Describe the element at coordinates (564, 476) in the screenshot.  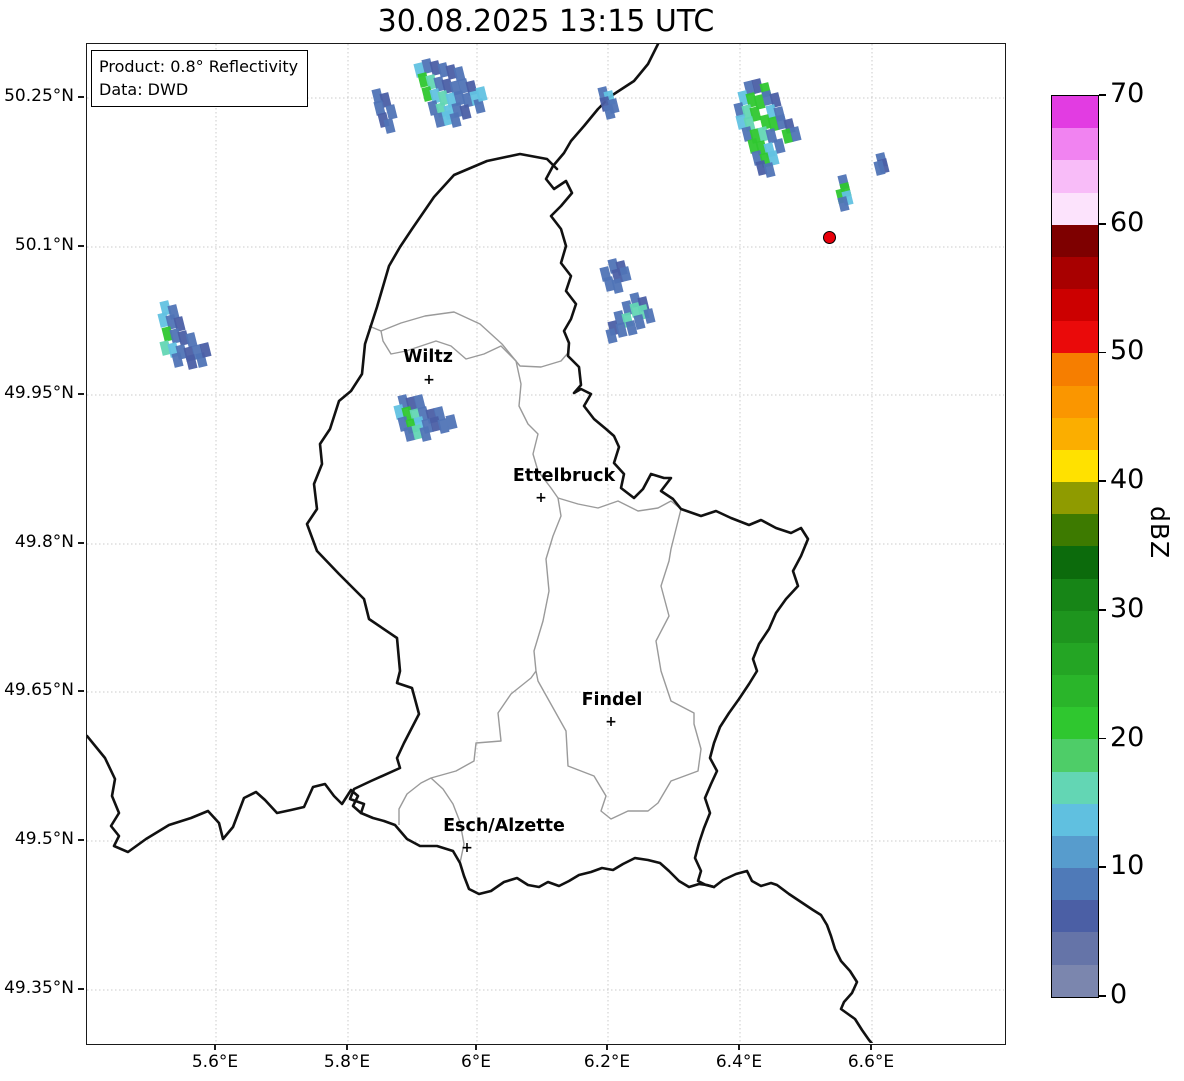
I see `city-label: Ettelbruck` at that location.